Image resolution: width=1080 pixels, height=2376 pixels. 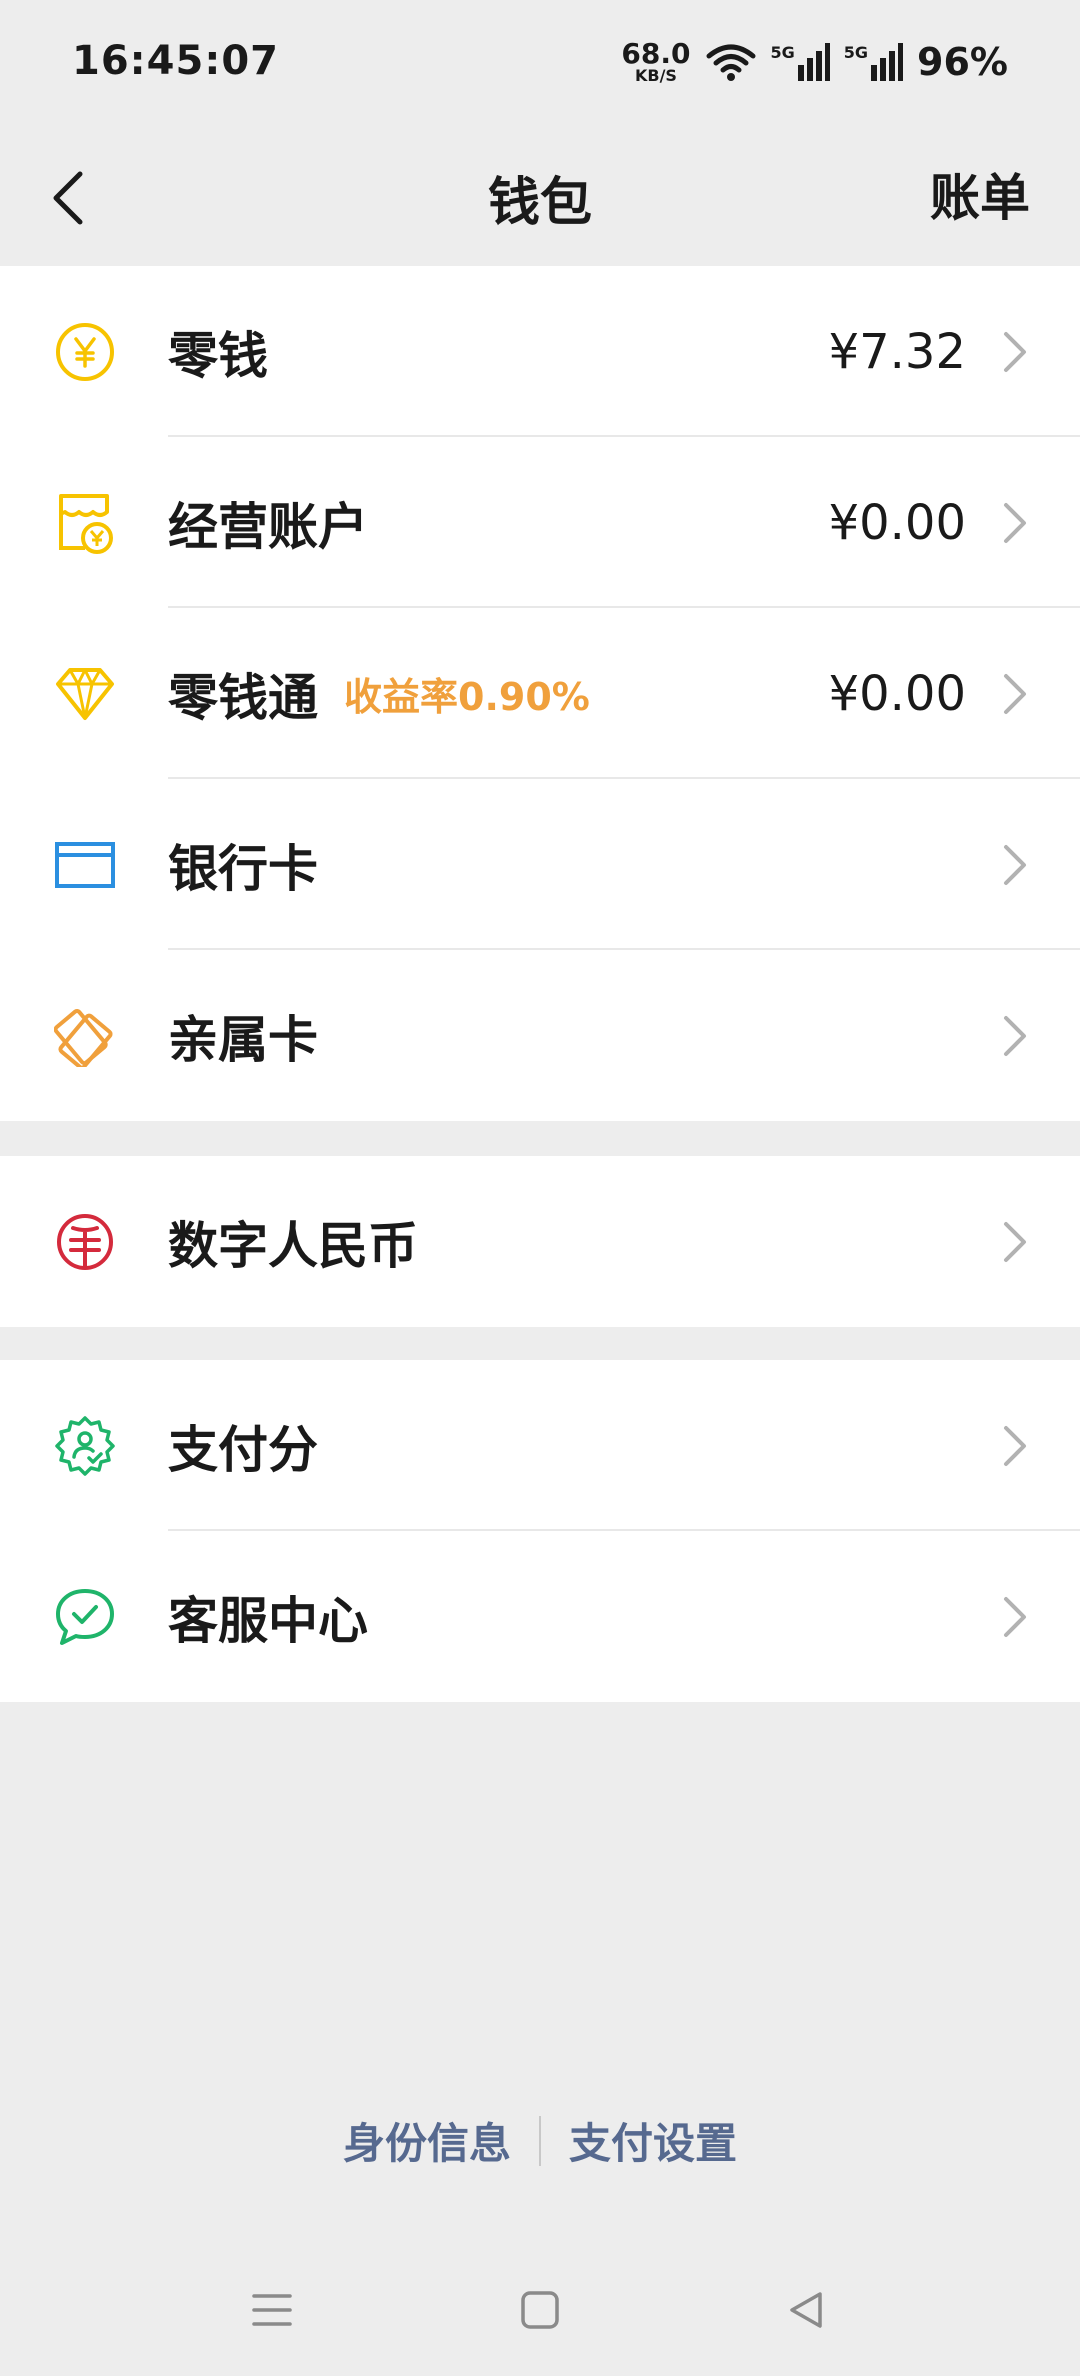 I want to click on family-card-icon, so click(x=85, y=1036).